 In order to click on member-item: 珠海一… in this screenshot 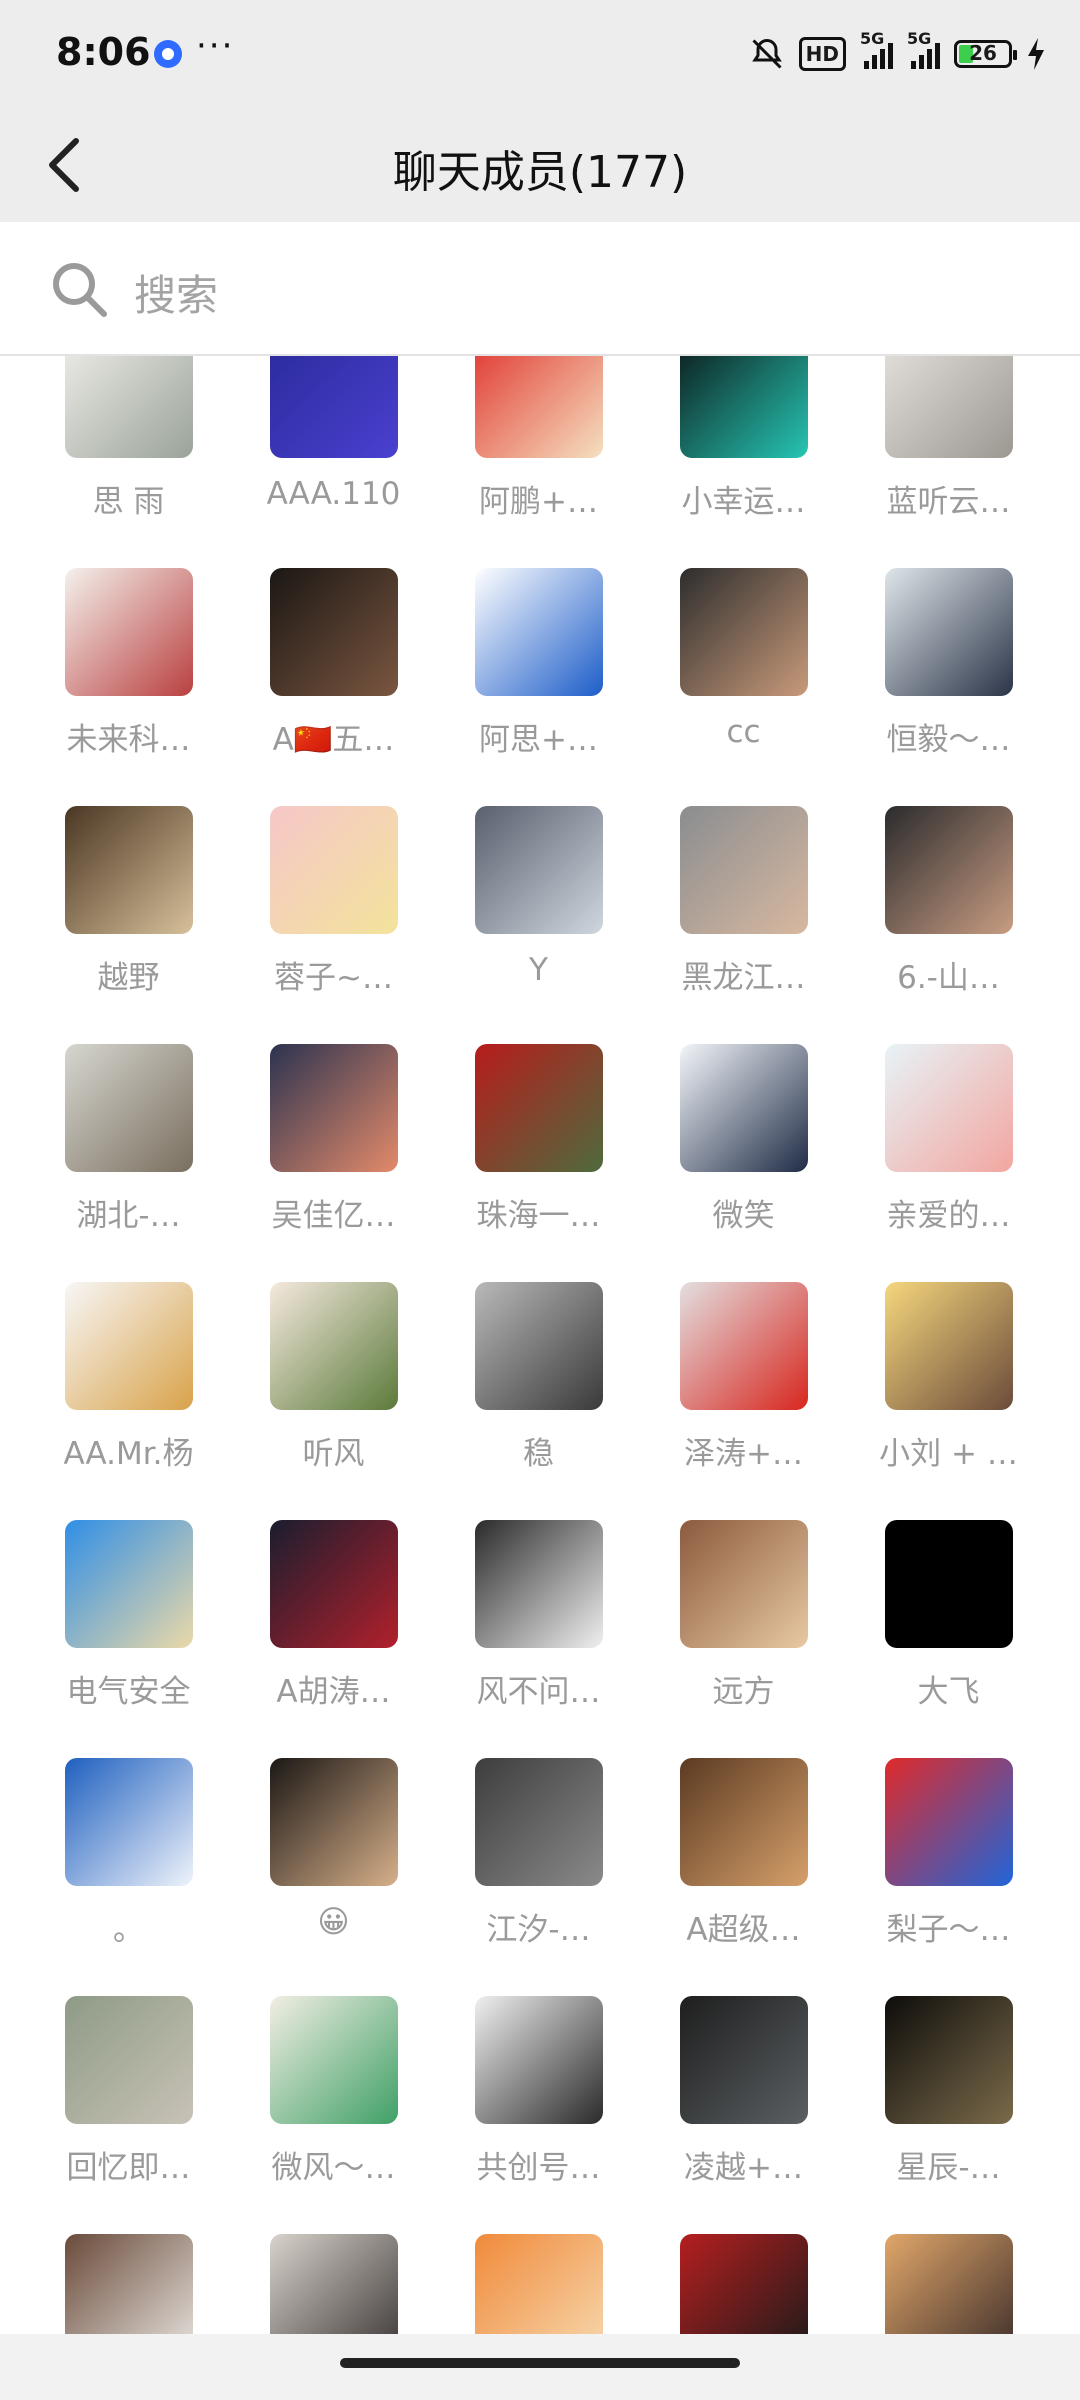, I will do `click(538, 1163)`.